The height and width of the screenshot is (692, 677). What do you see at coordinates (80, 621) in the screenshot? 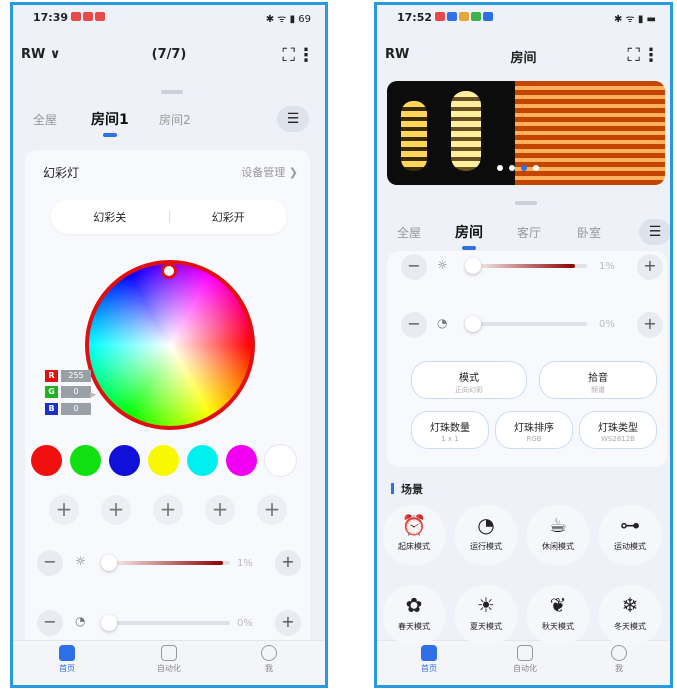
I see `speed-gauge-icon: ◔` at bounding box center [80, 621].